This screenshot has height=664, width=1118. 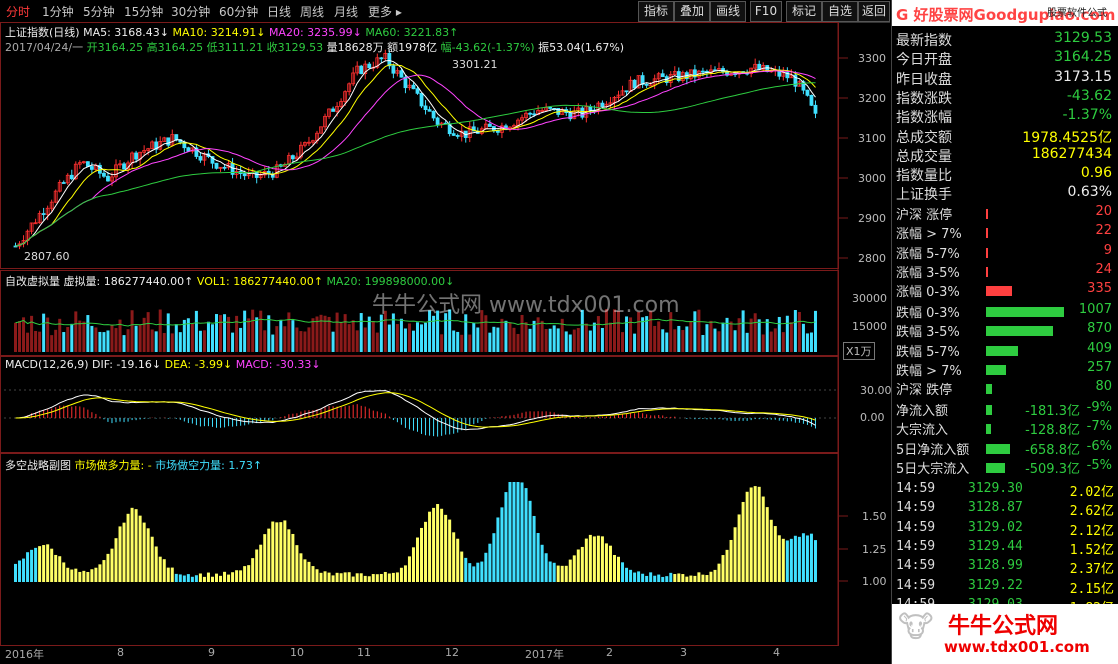 What do you see at coordinates (297, 652) in the screenshot?
I see `date-label-oct: 10` at bounding box center [297, 652].